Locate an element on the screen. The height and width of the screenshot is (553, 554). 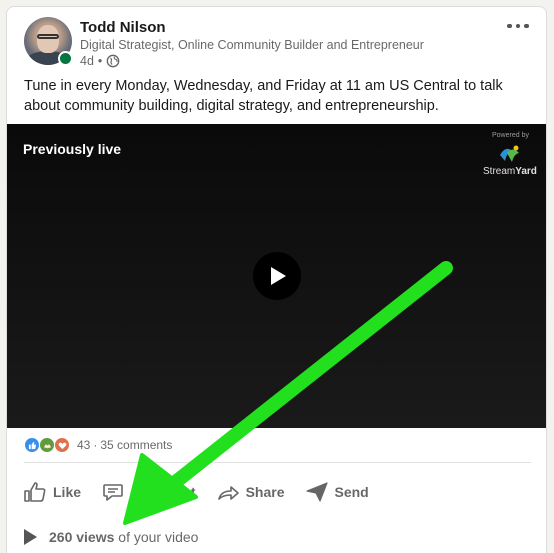
share-button: Share is located at coordinates (250, 492).